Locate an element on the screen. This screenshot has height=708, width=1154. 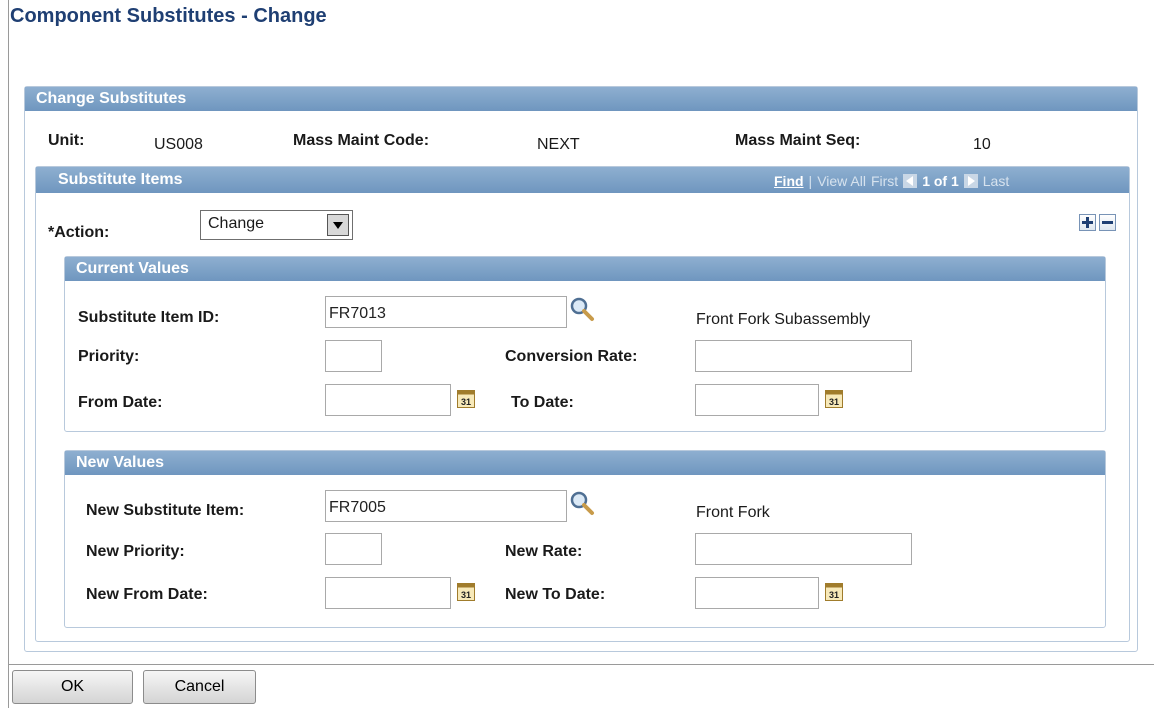
view-all-link: View All is located at coordinates (841, 181).